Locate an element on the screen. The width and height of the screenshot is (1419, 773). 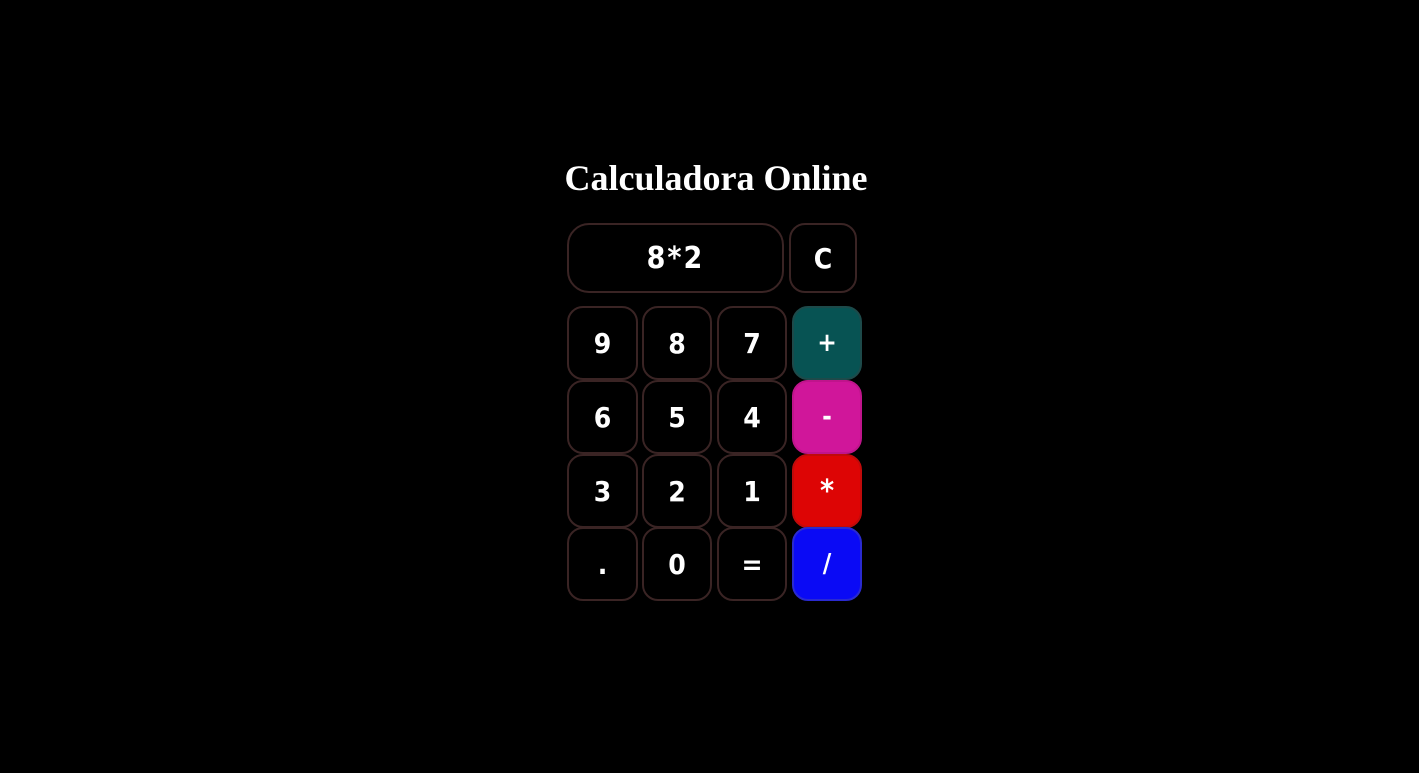
equals-button: = is located at coordinates (752, 564).